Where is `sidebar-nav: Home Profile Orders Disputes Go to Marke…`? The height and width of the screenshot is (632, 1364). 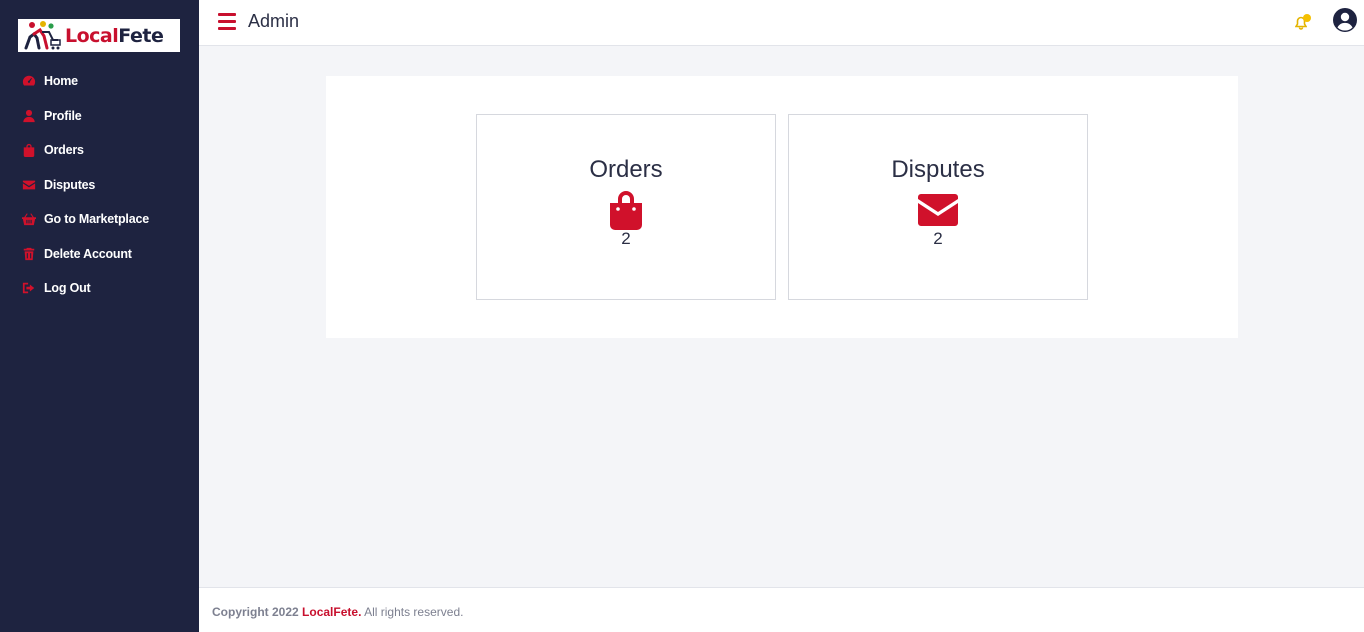 sidebar-nav: Home Profile Orders Disputes Go to Marke… is located at coordinates (99, 185).